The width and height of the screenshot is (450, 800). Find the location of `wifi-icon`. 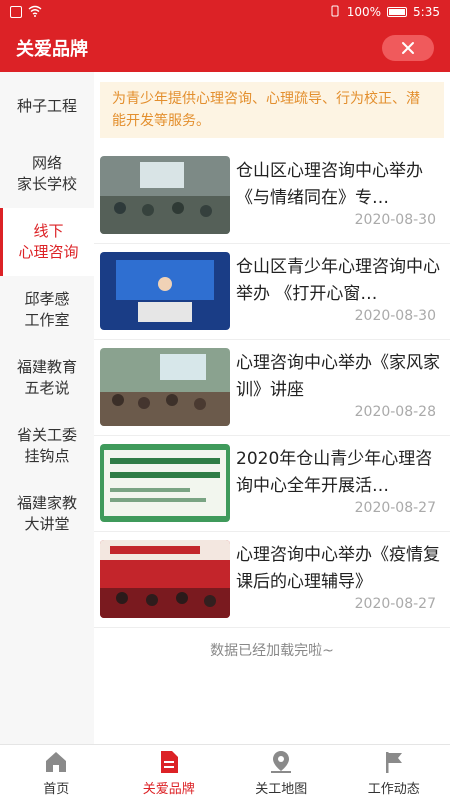

wifi-icon is located at coordinates (35, 12).